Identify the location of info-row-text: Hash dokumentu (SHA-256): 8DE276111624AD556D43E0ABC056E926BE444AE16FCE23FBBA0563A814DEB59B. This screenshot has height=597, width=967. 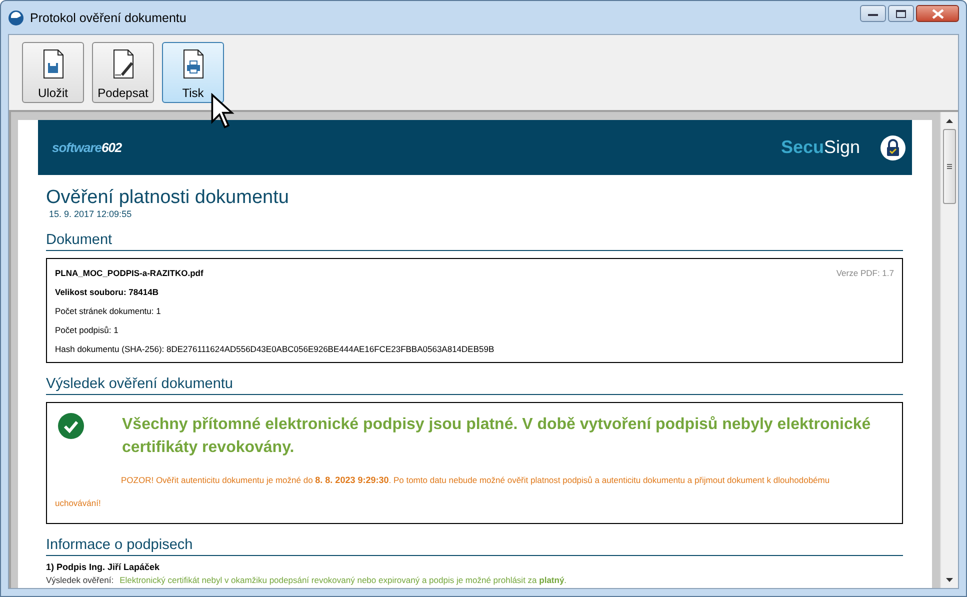
(275, 349).